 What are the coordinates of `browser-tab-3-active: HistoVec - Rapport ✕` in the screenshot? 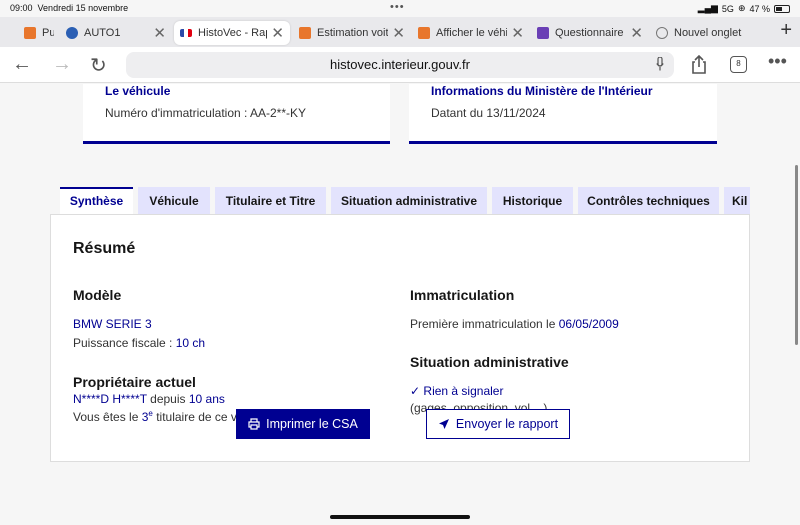 It's located at (232, 33).